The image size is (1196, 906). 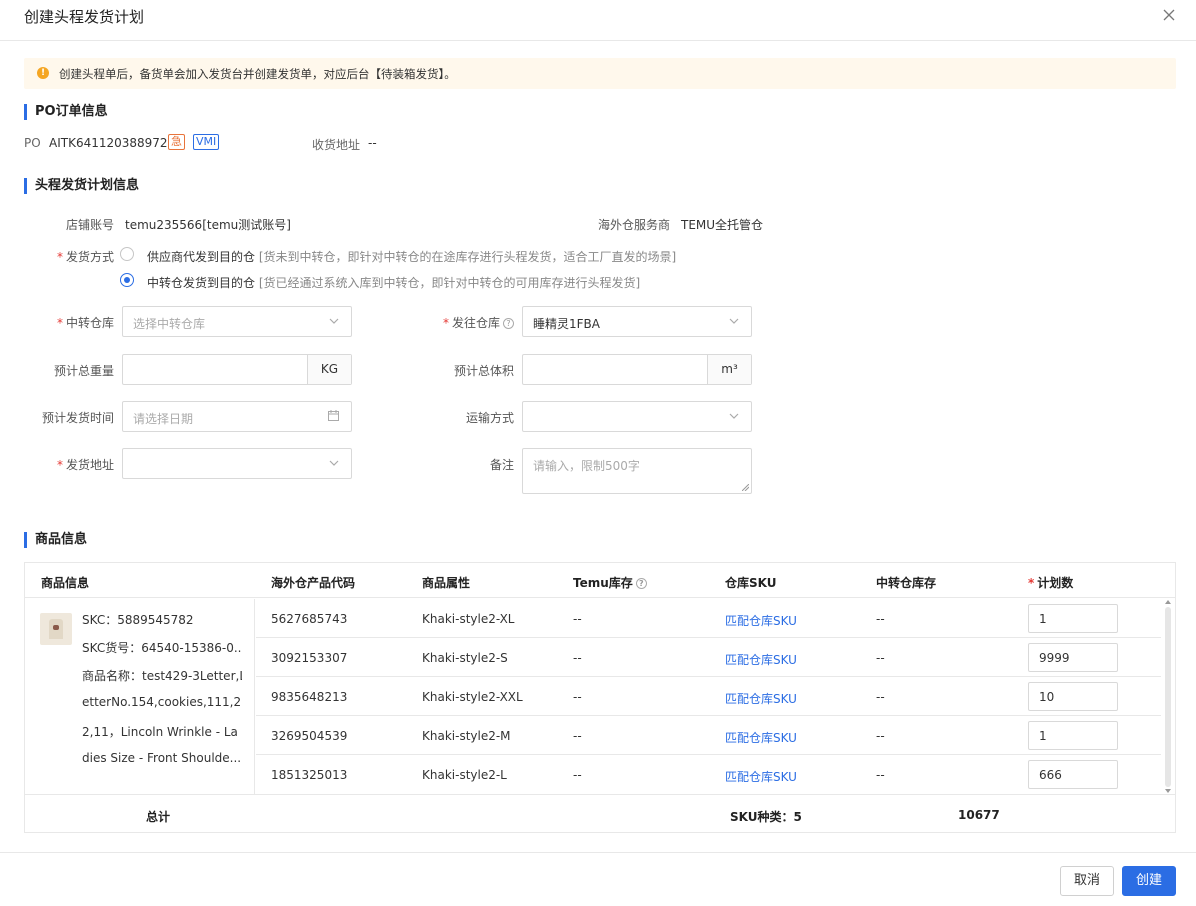 I want to click on total-label: 总计, so click(x=158, y=817).